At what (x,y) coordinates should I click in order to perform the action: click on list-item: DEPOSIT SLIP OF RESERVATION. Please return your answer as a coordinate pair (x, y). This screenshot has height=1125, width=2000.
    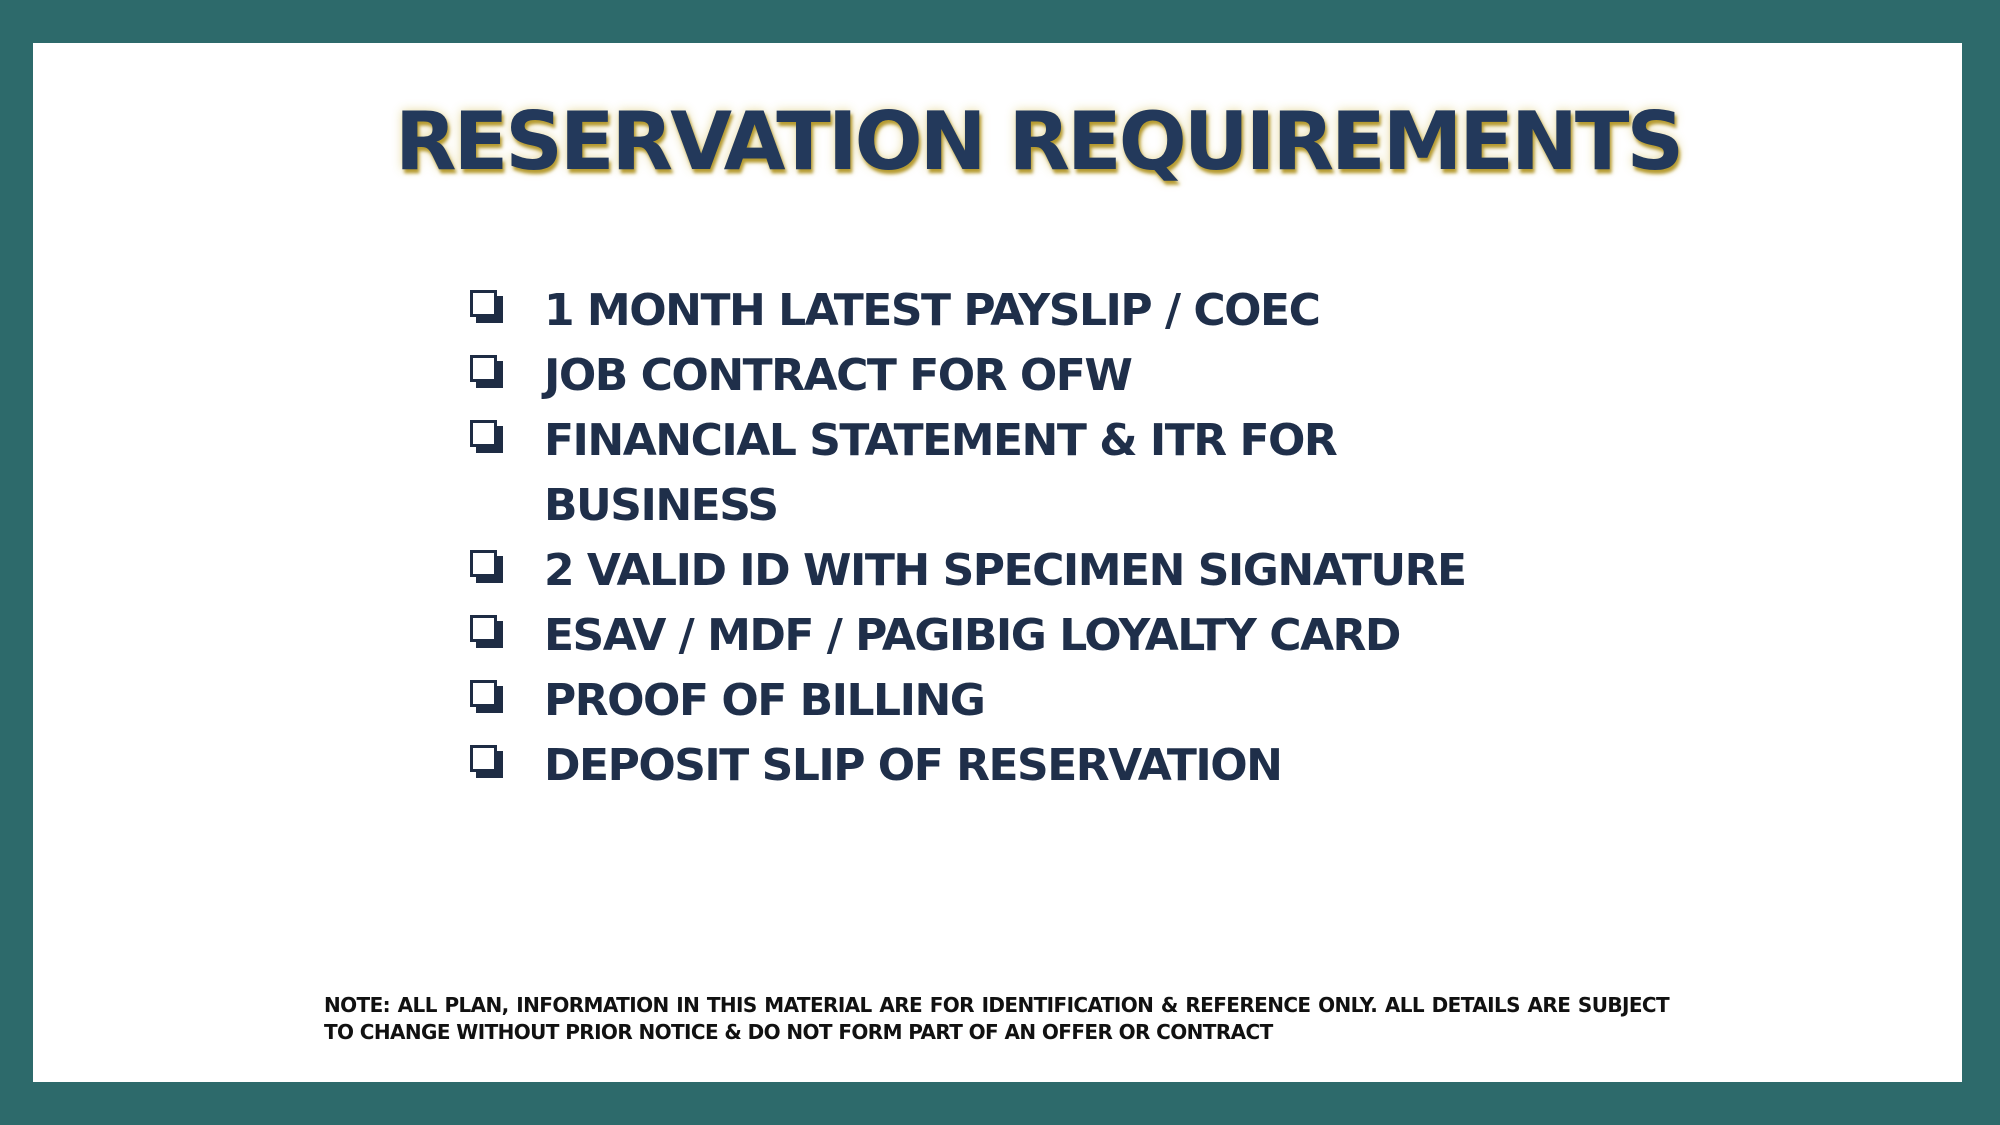
    Looking at the image, I should click on (1020, 765).